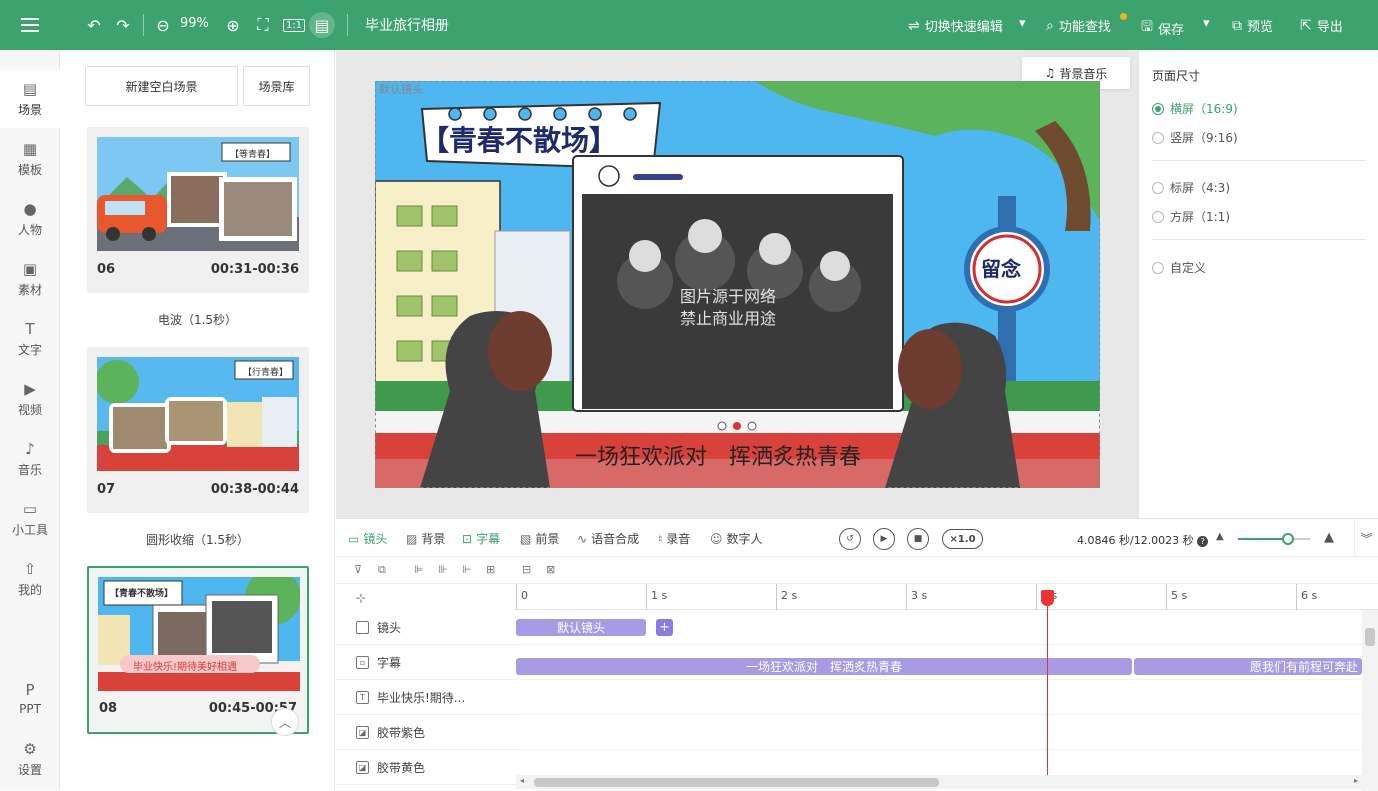 This screenshot has width=1378, height=791. What do you see at coordinates (30, 159) in the screenshot?
I see `nav-template: ▦ 模板` at bounding box center [30, 159].